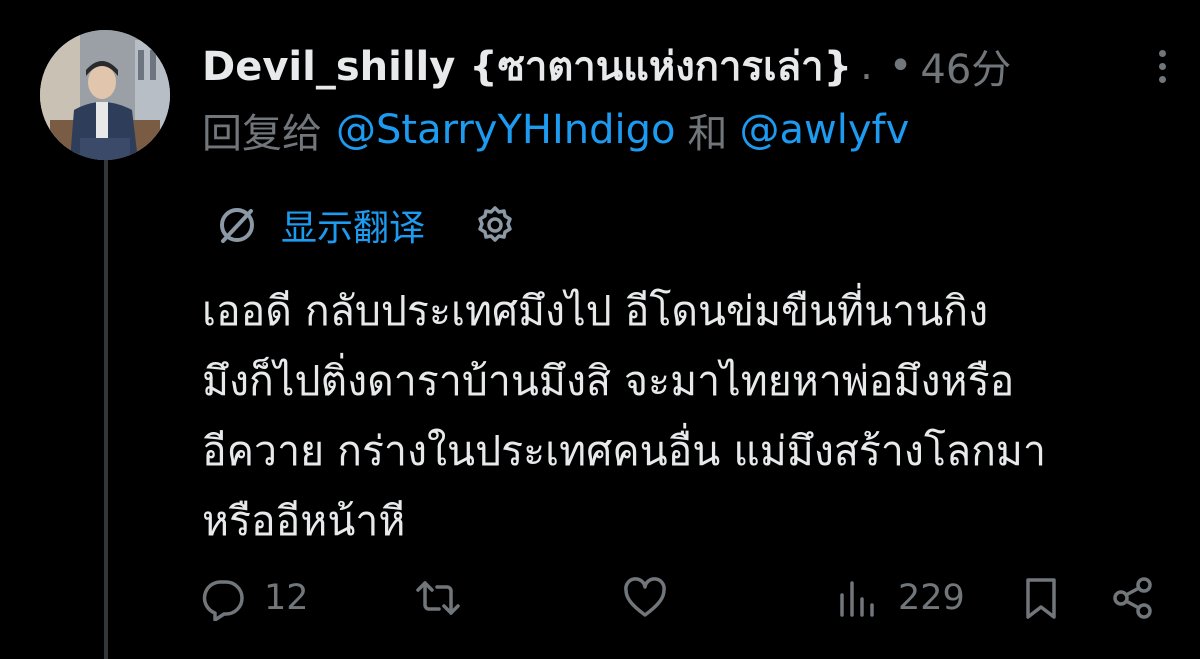  What do you see at coordinates (286, 598) in the screenshot?
I see `reply-count: 12` at bounding box center [286, 598].